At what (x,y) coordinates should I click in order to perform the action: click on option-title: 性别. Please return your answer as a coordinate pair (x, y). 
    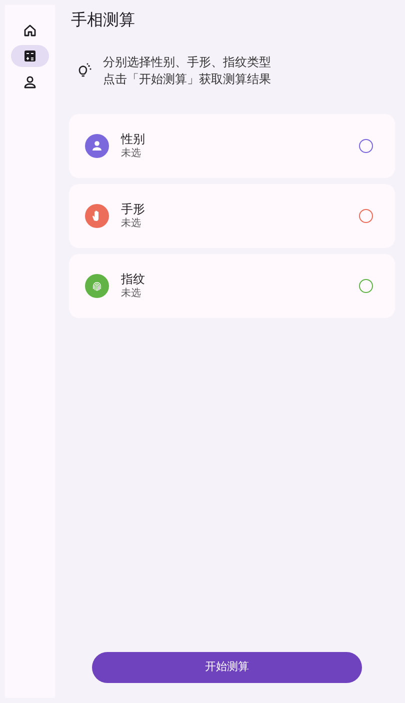
    Looking at the image, I should click on (133, 139).